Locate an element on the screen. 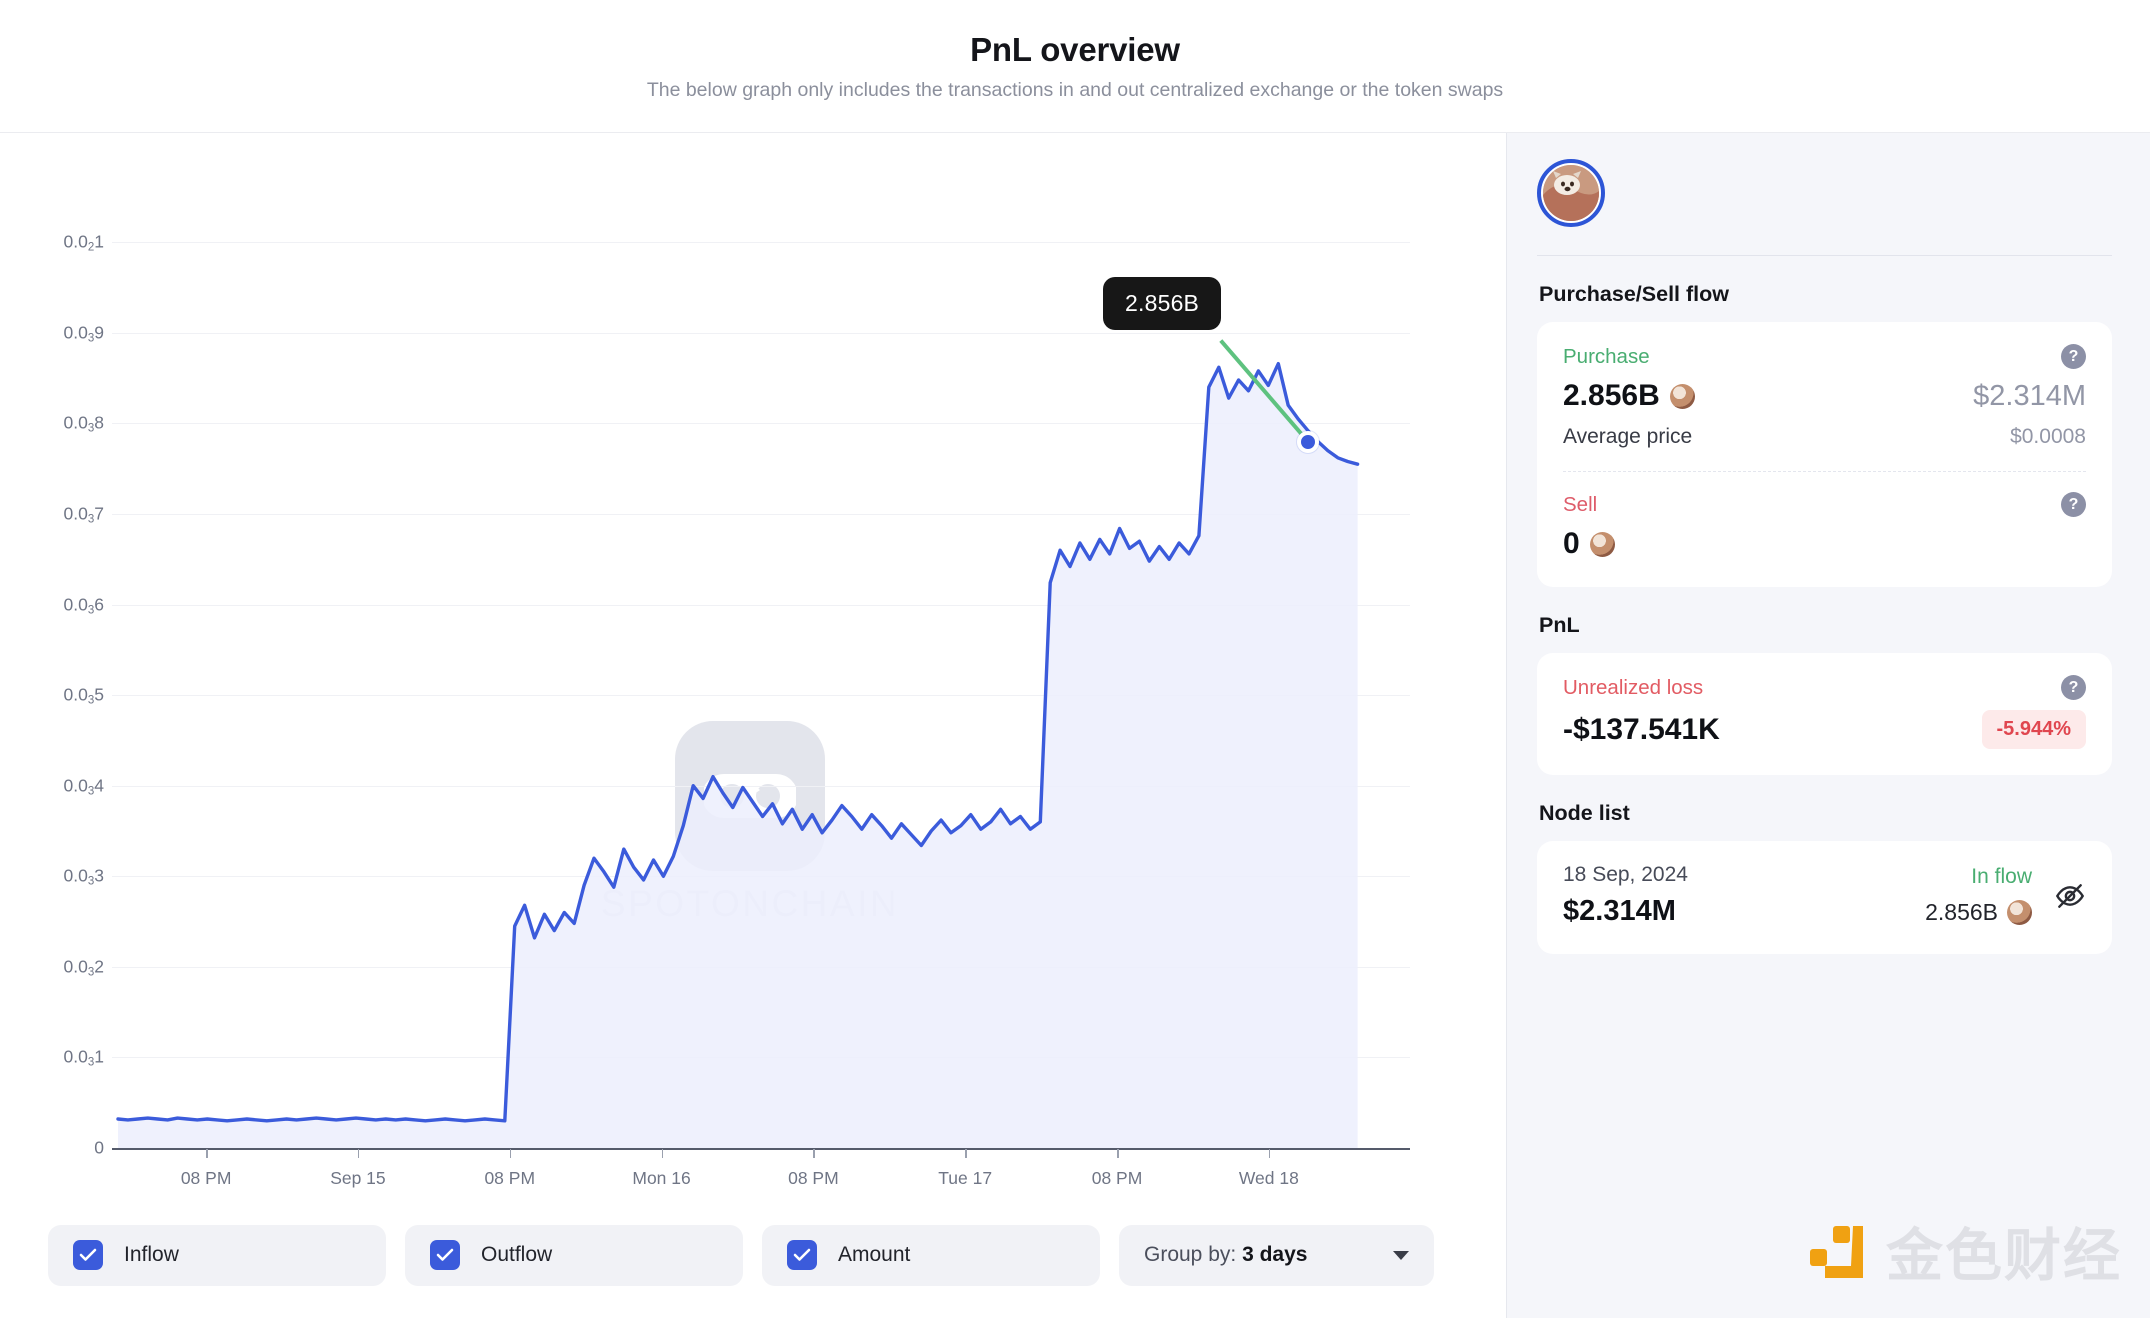 This screenshot has height=1318, width=2150. toggle-outflow: Outflow is located at coordinates (574, 1255).